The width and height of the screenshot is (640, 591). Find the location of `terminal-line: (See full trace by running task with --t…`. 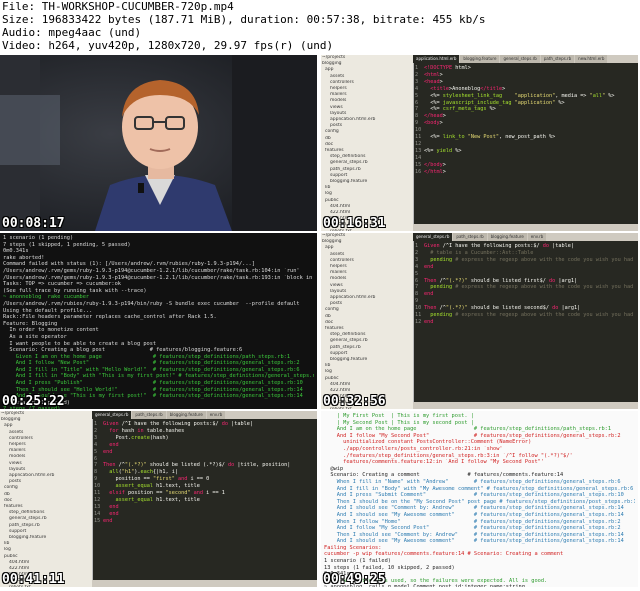

terminal-line: (See full trace by running task with --t… is located at coordinates (75, 290).